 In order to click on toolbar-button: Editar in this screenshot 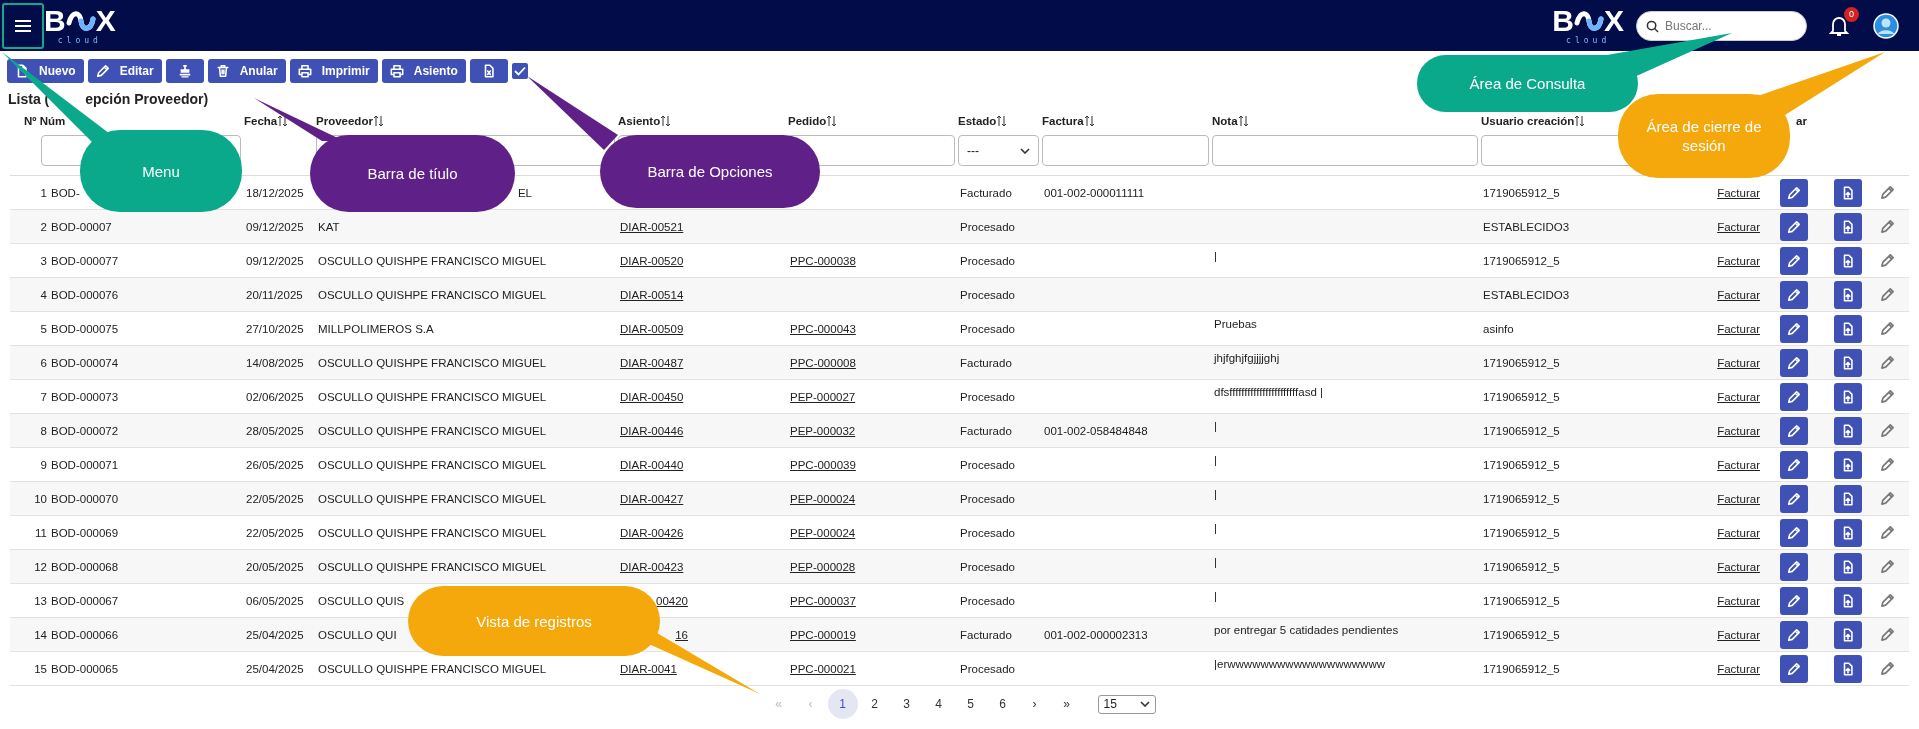, I will do `click(124, 71)`.